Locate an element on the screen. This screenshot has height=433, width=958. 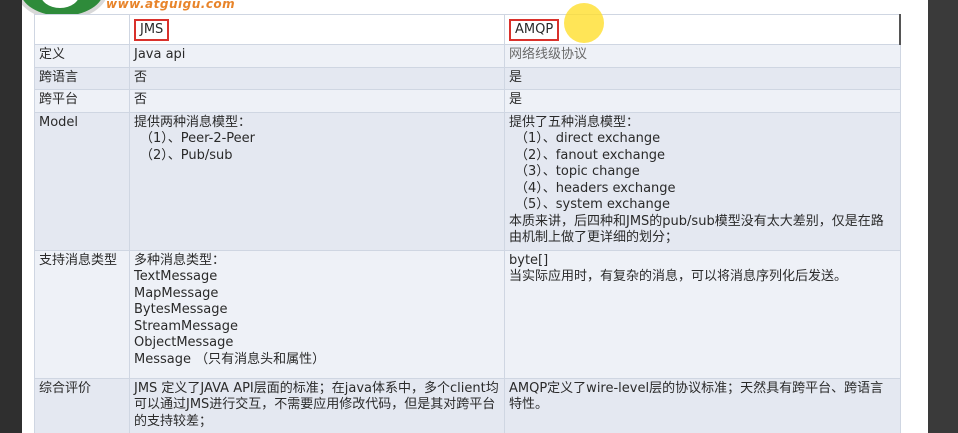
amqp-cell: byte[] 当实际应用时，有复杂的消息，可以将消息序列化后发送。 is located at coordinates (702, 314).